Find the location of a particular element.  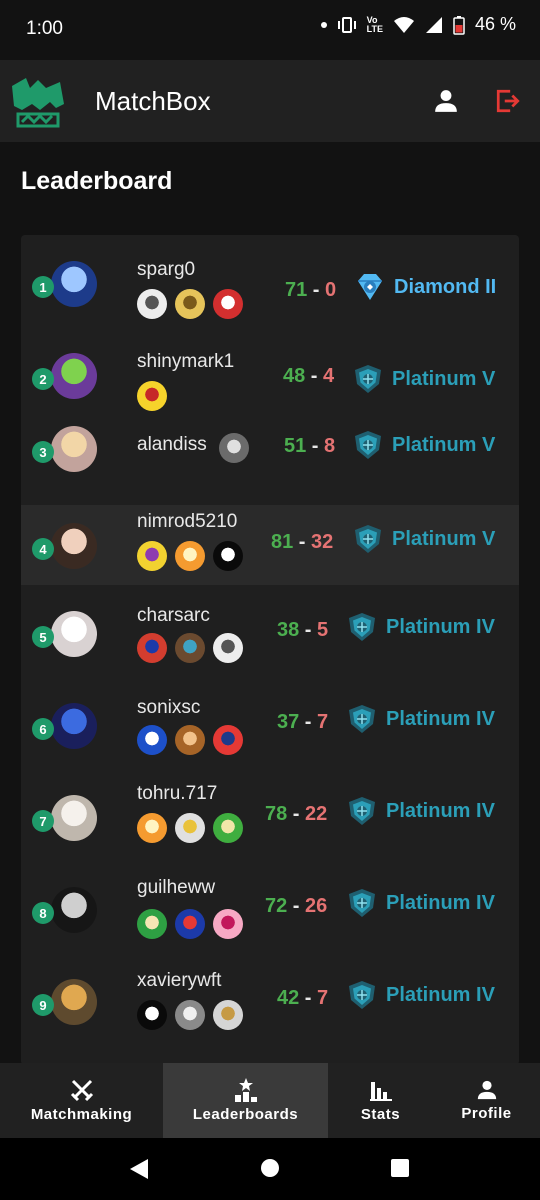

player-username: tohru.717 is located at coordinates (177, 793).